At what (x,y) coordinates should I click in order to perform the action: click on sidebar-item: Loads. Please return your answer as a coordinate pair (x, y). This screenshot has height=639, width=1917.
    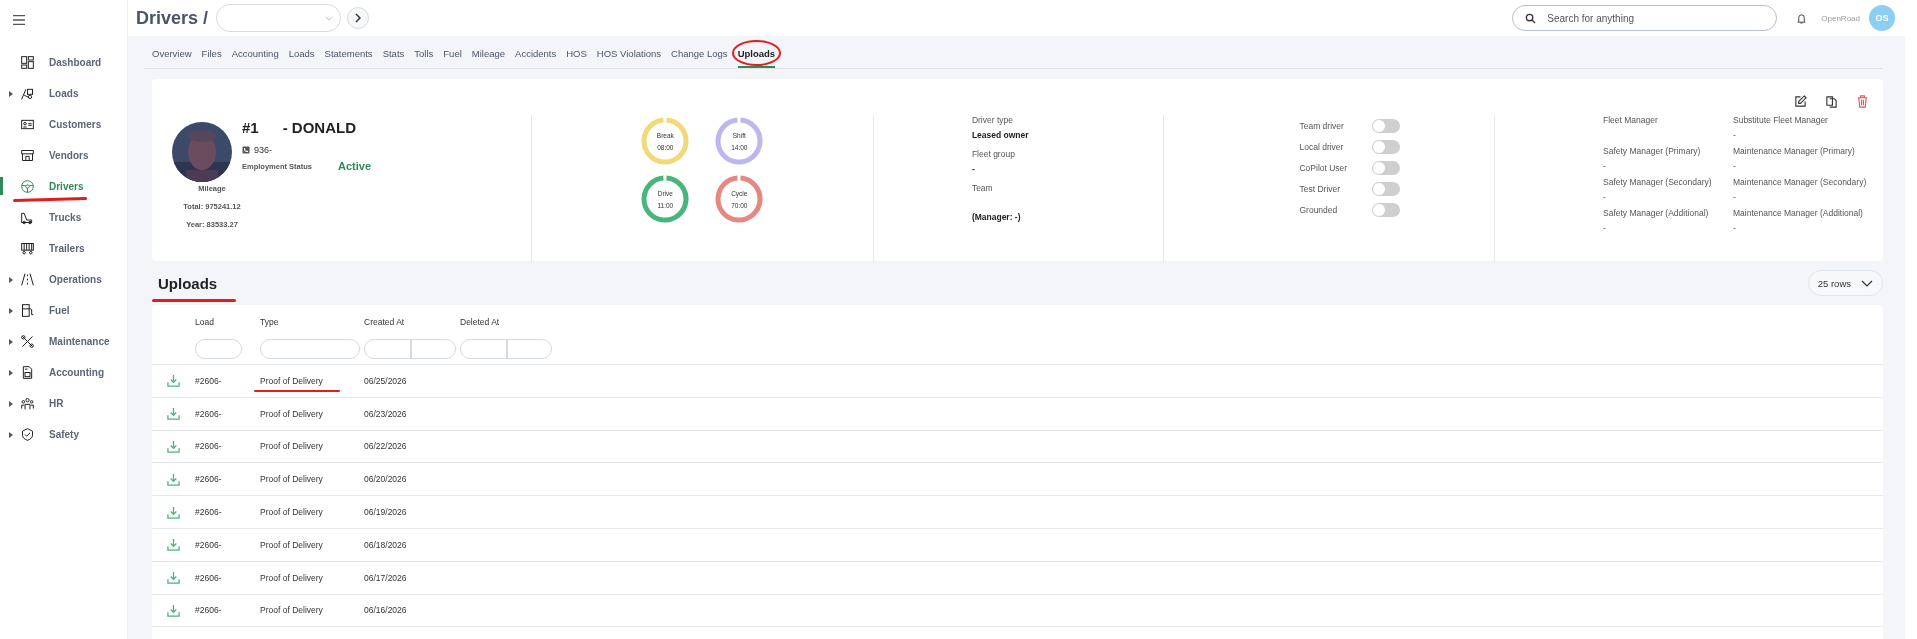
    Looking at the image, I should click on (64, 93).